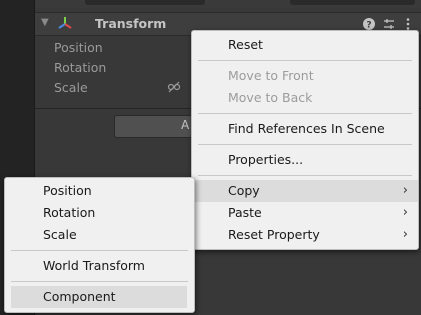 Image resolution: width=421 pixels, height=315 pixels. Describe the element at coordinates (305, 45) in the screenshot. I see `menu-item-reset: Reset` at that location.